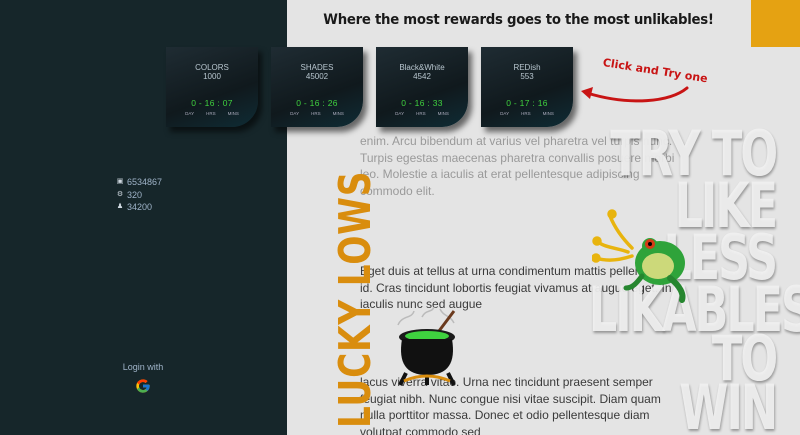  I want to click on card-shades: SHADES 45002 0 - 16 : 26 DAY HRS MINS, so click(317, 87).